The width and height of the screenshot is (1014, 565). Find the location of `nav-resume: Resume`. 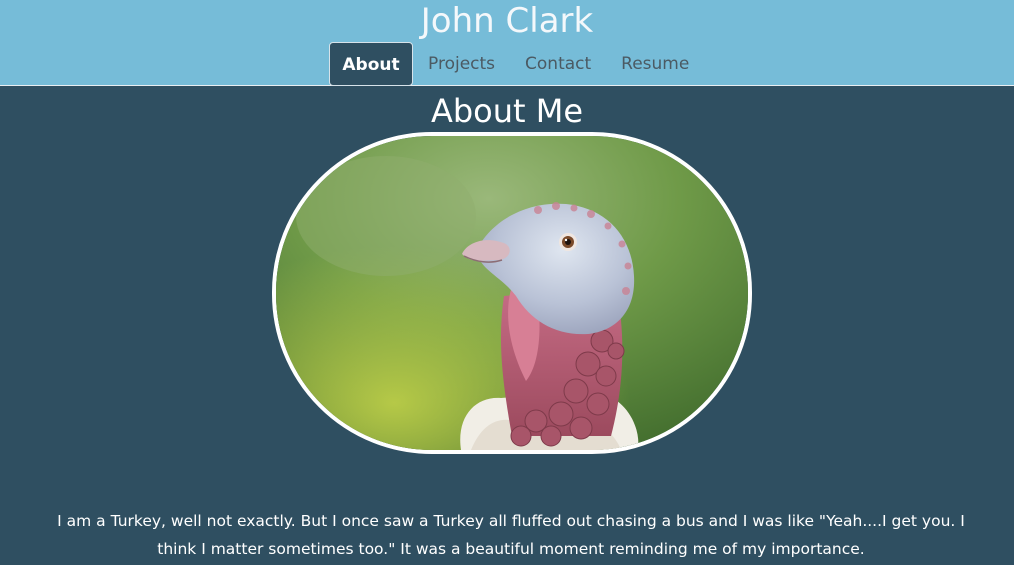

nav-resume: Resume is located at coordinates (655, 64).